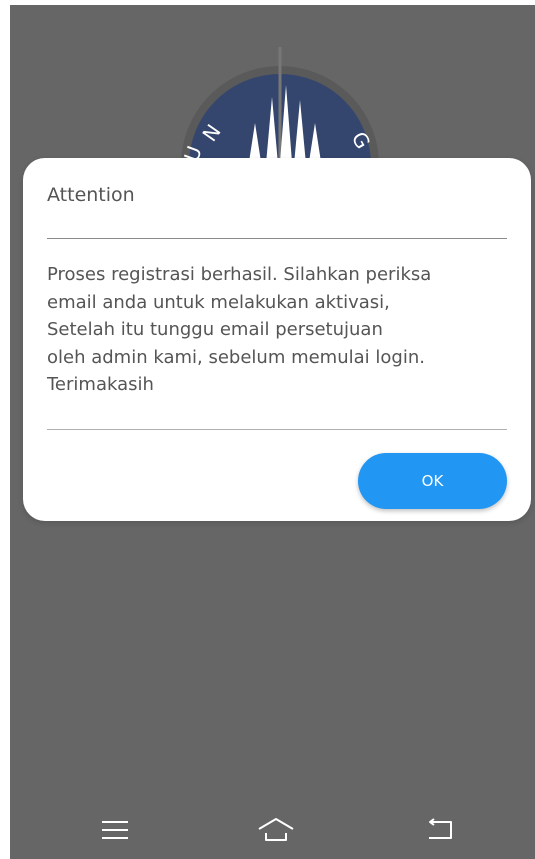 Image resolution: width=535 pixels, height=859 pixels. I want to click on dialog-title: Attention, so click(91, 195).